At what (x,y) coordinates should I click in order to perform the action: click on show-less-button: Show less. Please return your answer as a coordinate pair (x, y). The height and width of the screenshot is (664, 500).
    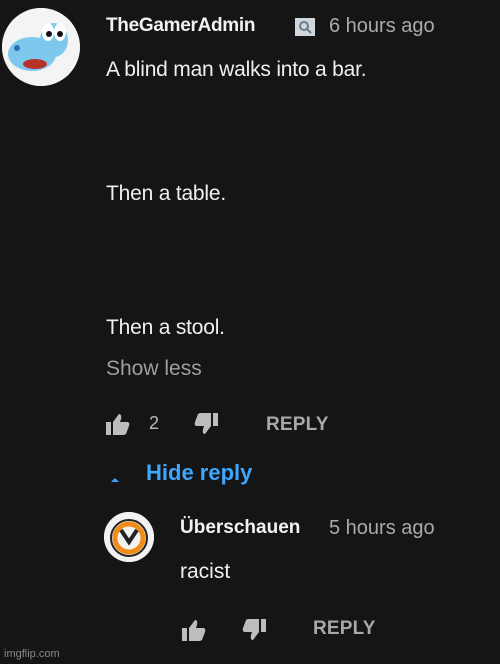
    Looking at the image, I should click on (154, 369).